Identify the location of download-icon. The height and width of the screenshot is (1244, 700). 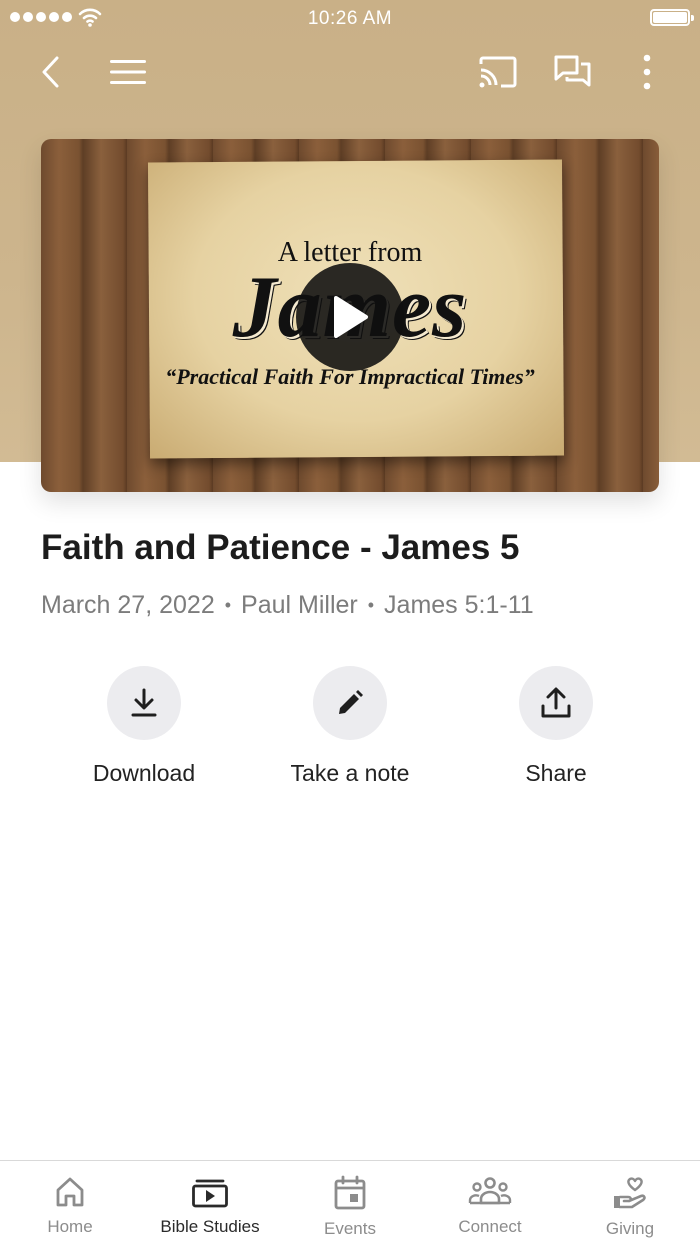
(144, 702).